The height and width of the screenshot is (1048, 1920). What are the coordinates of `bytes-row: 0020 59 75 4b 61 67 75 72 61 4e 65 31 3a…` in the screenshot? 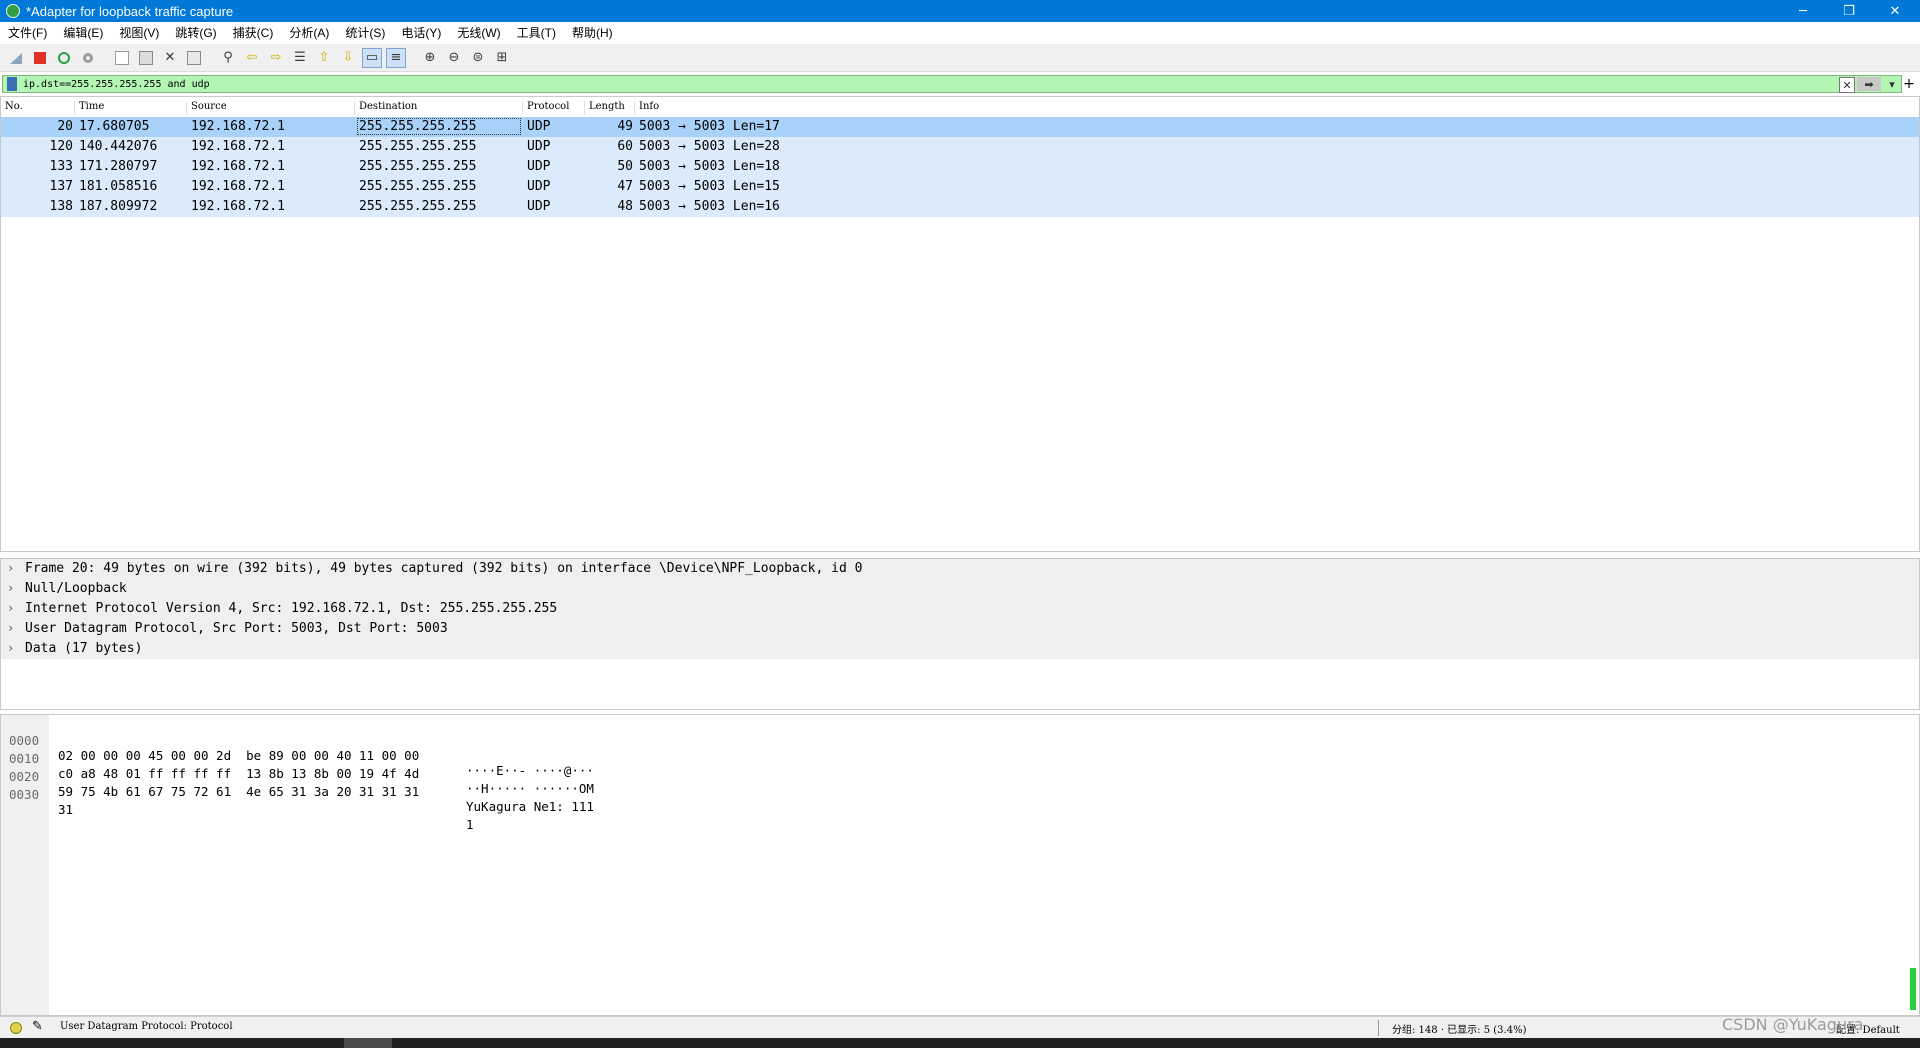 It's located at (297, 784).